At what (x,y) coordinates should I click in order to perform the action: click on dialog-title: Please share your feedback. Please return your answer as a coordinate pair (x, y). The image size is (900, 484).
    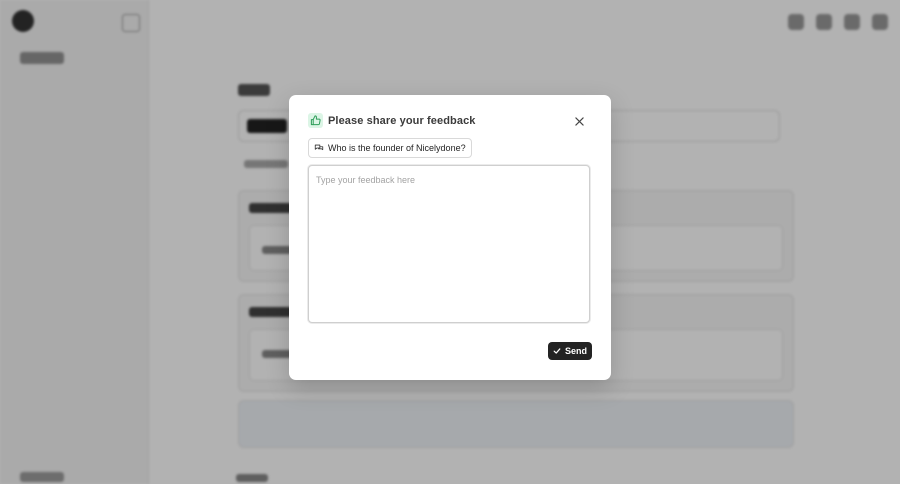
    Looking at the image, I should click on (402, 120).